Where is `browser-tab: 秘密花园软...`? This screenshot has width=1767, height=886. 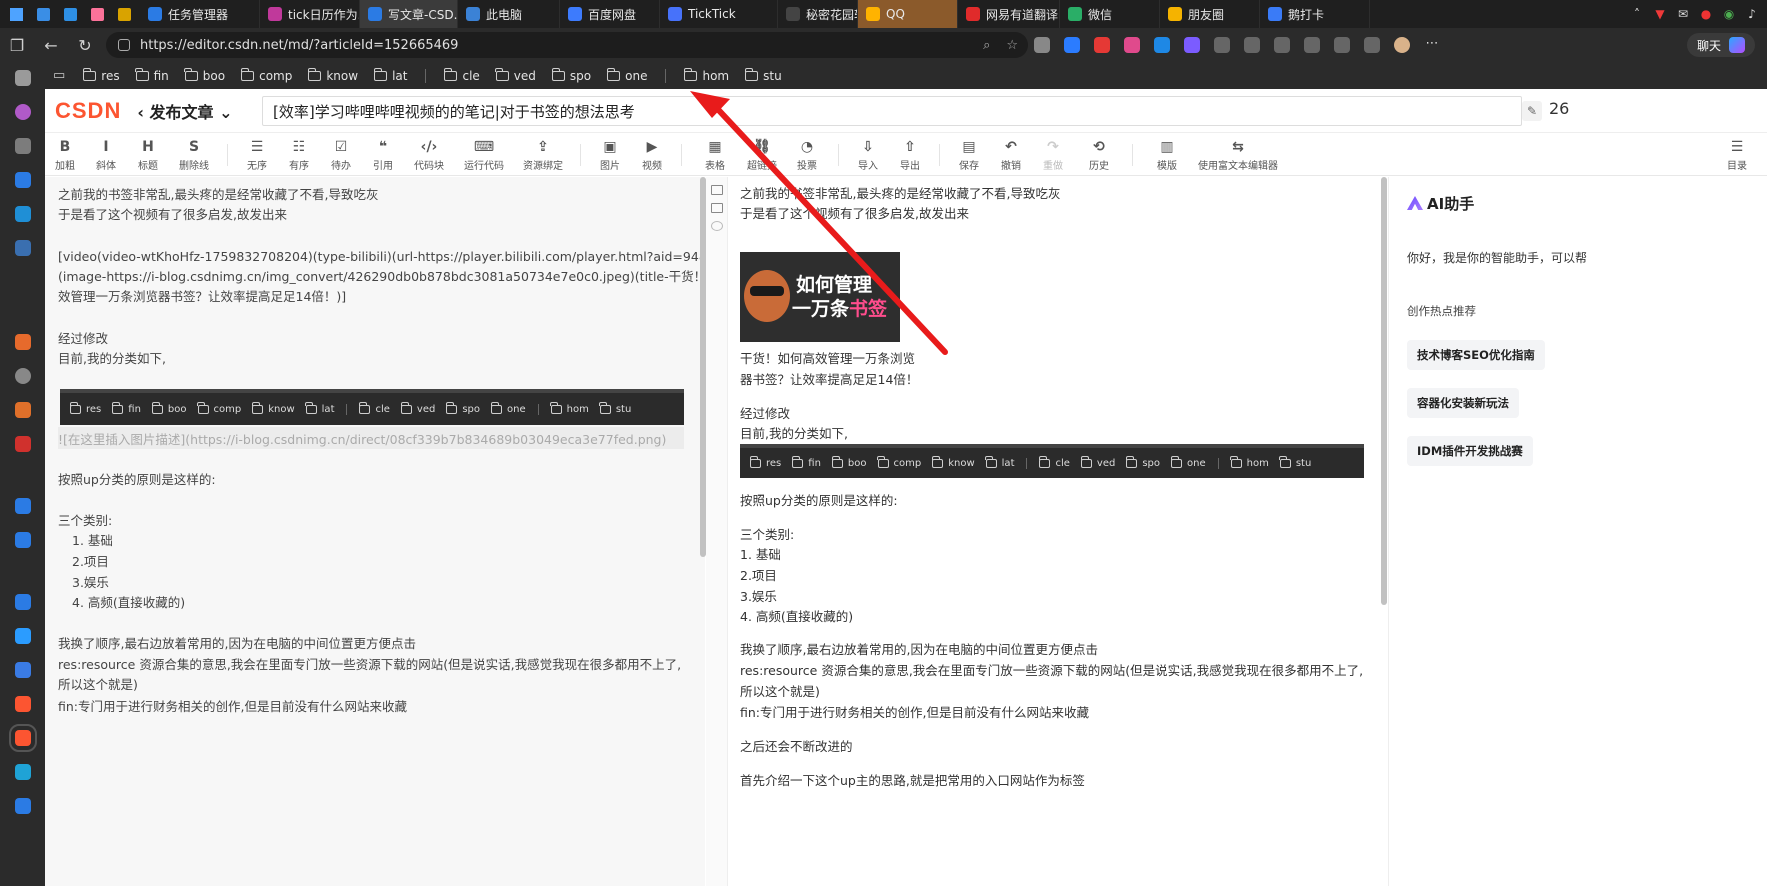 browser-tab: 秘密花园软... is located at coordinates (818, 14).